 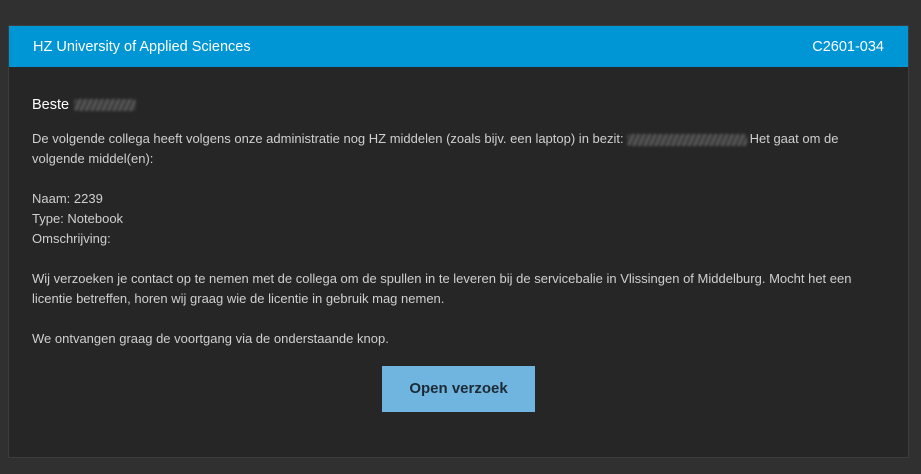 I want to click on reference-number: C2601-034, so click(x=848, y=46).